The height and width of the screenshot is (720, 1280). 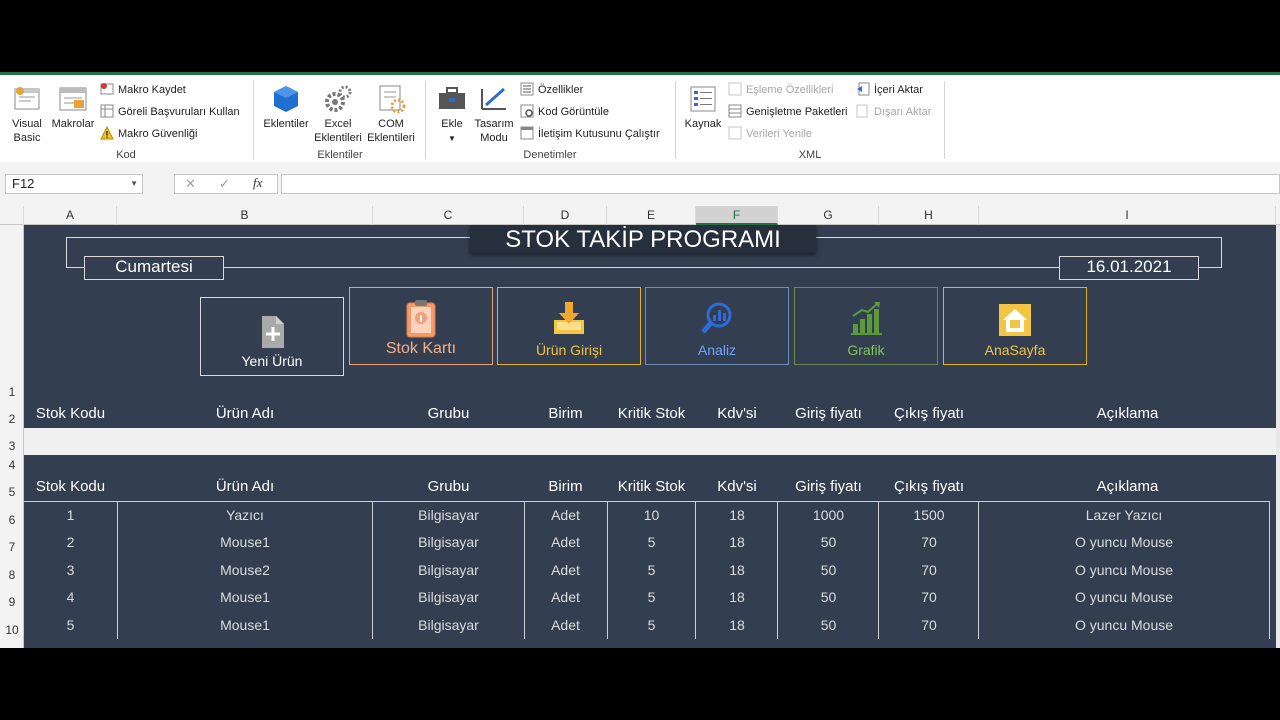 I want to click on anasayfa-button: AnaSayfa, so click(x=1015, y=326).